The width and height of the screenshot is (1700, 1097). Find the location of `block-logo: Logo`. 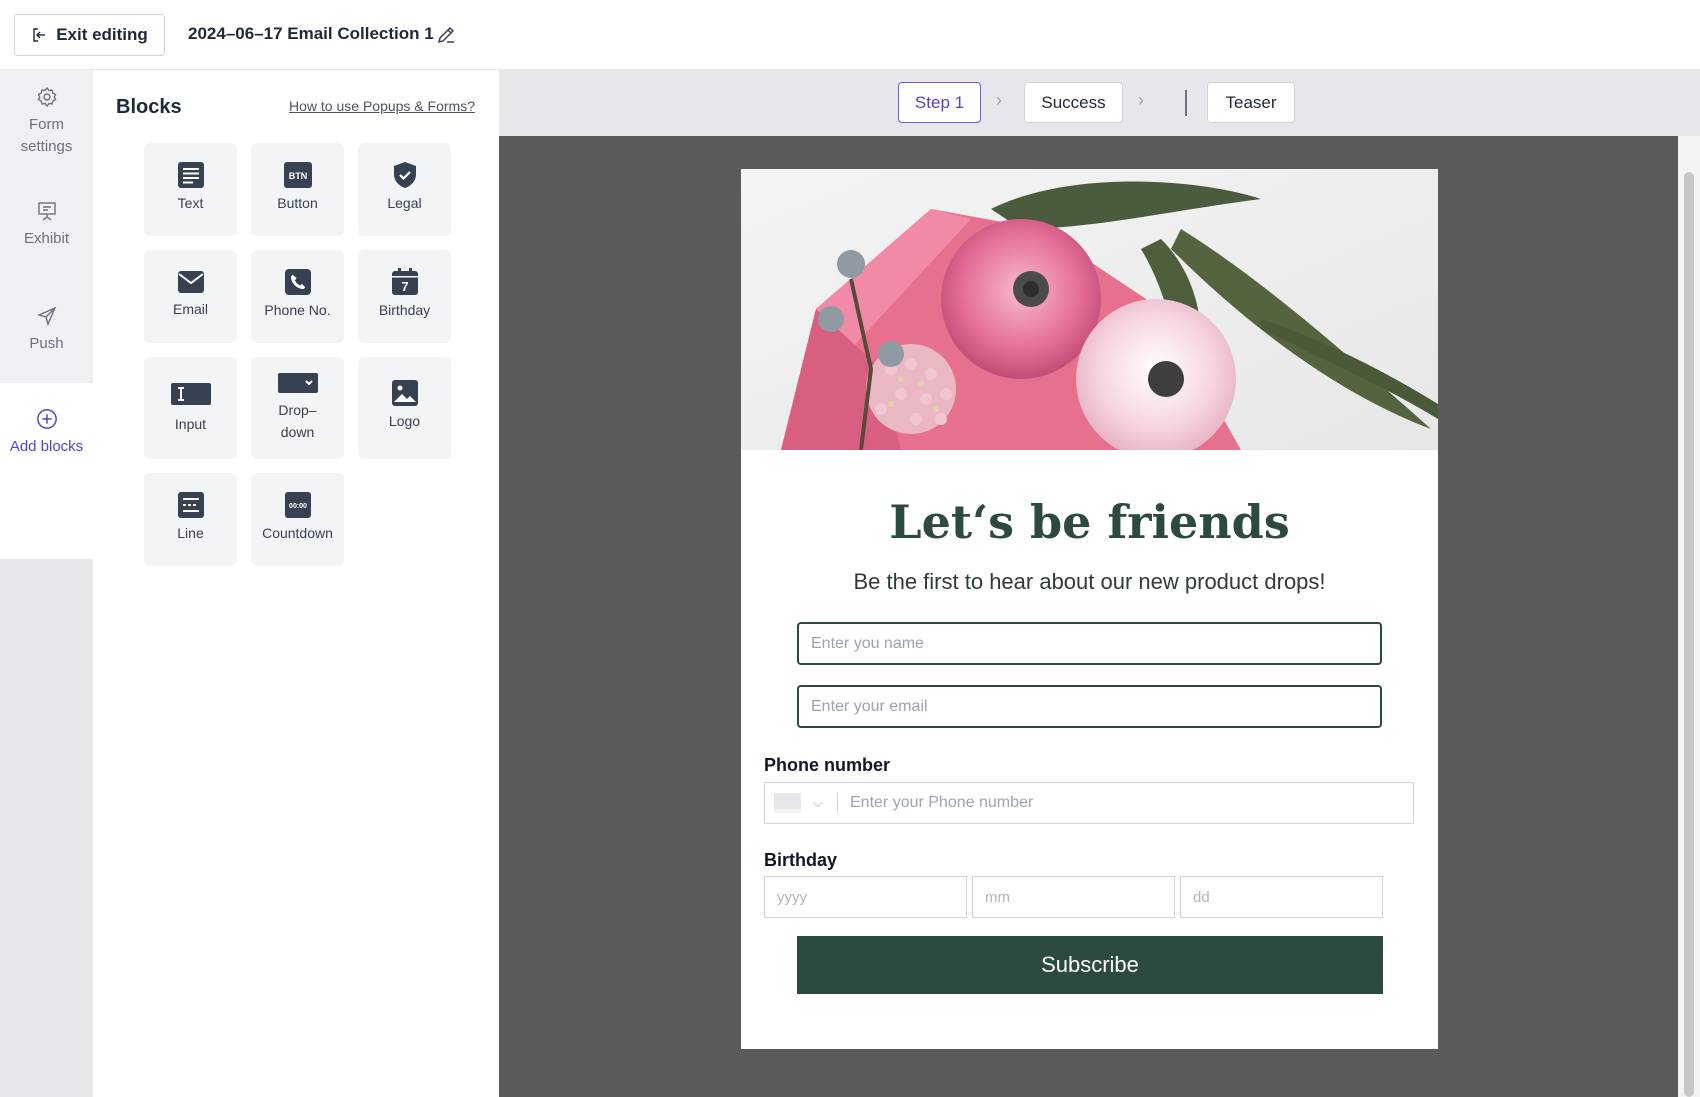

block-logo: Logo is located at coordinates (404, 408).